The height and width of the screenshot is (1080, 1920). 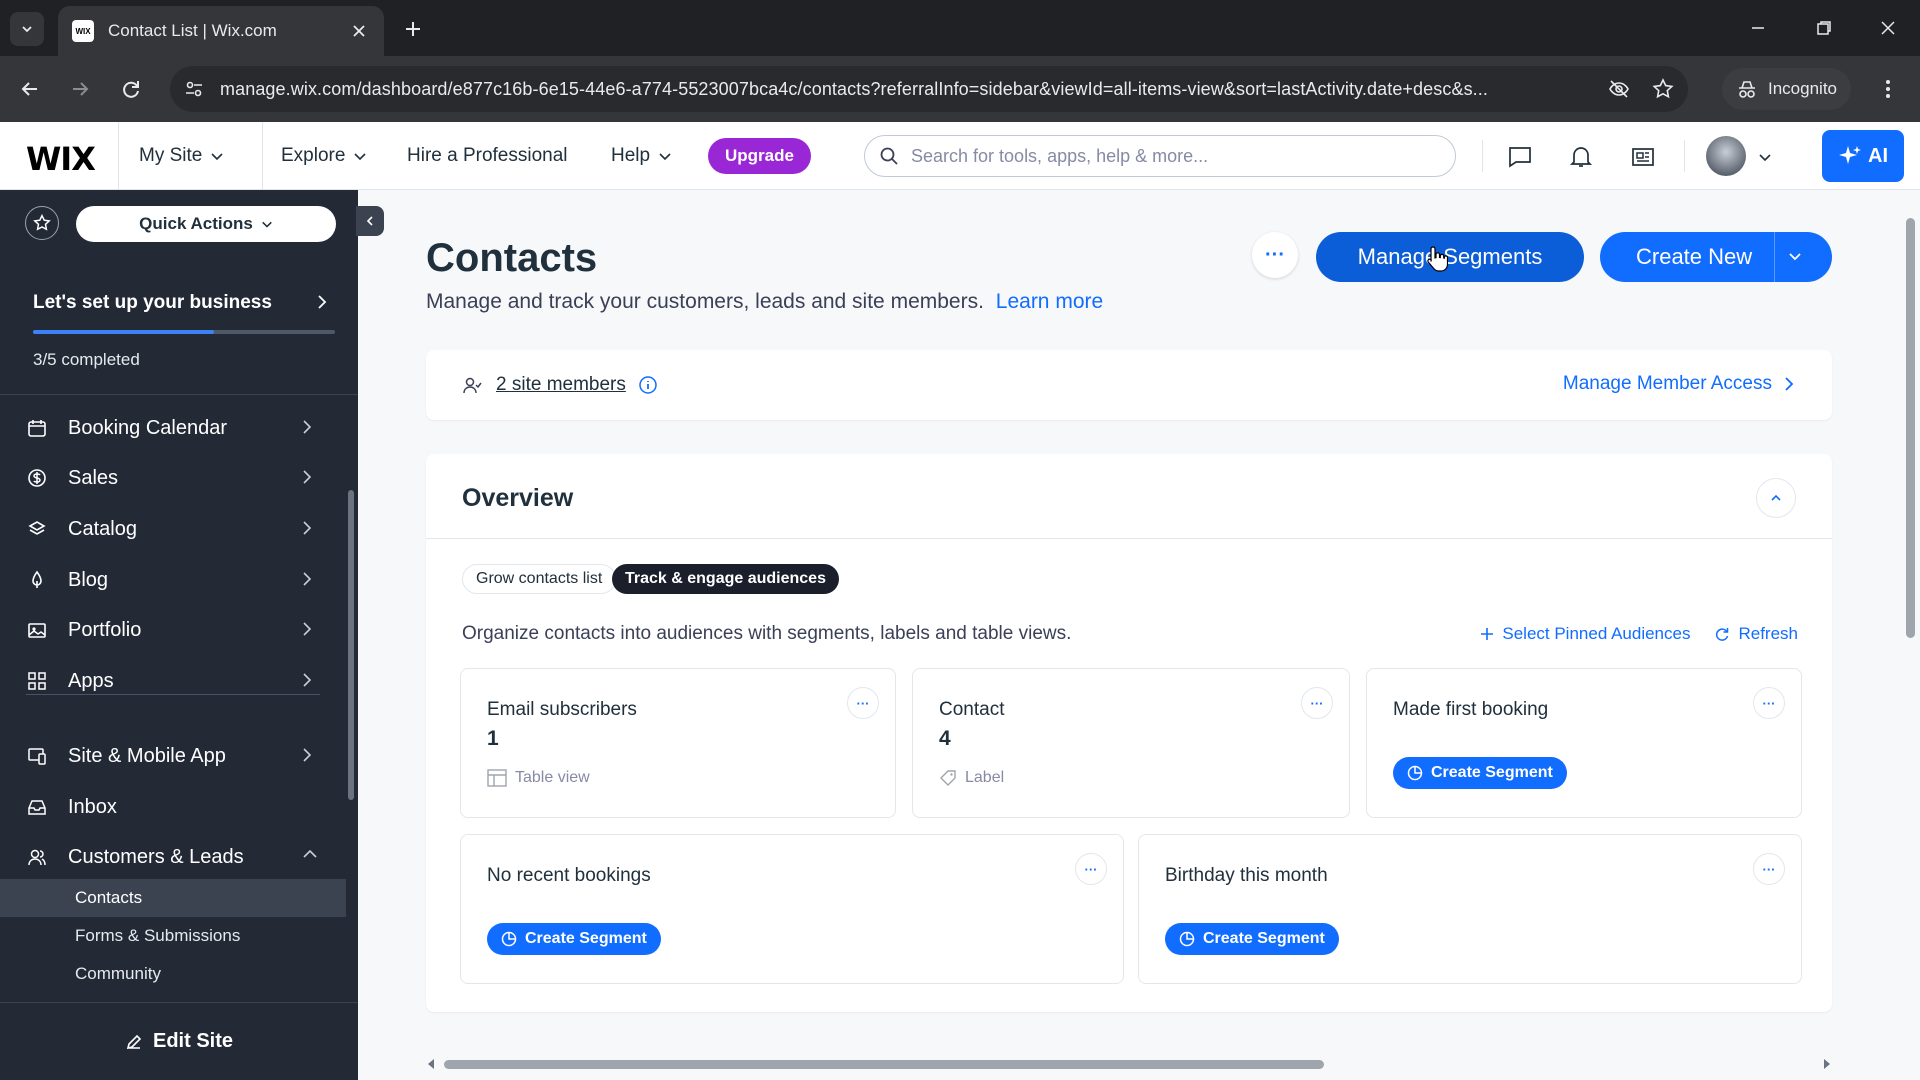 I want to click on tab-grow-contacts-list: Grow contacts list, so click(x=539, y=579).